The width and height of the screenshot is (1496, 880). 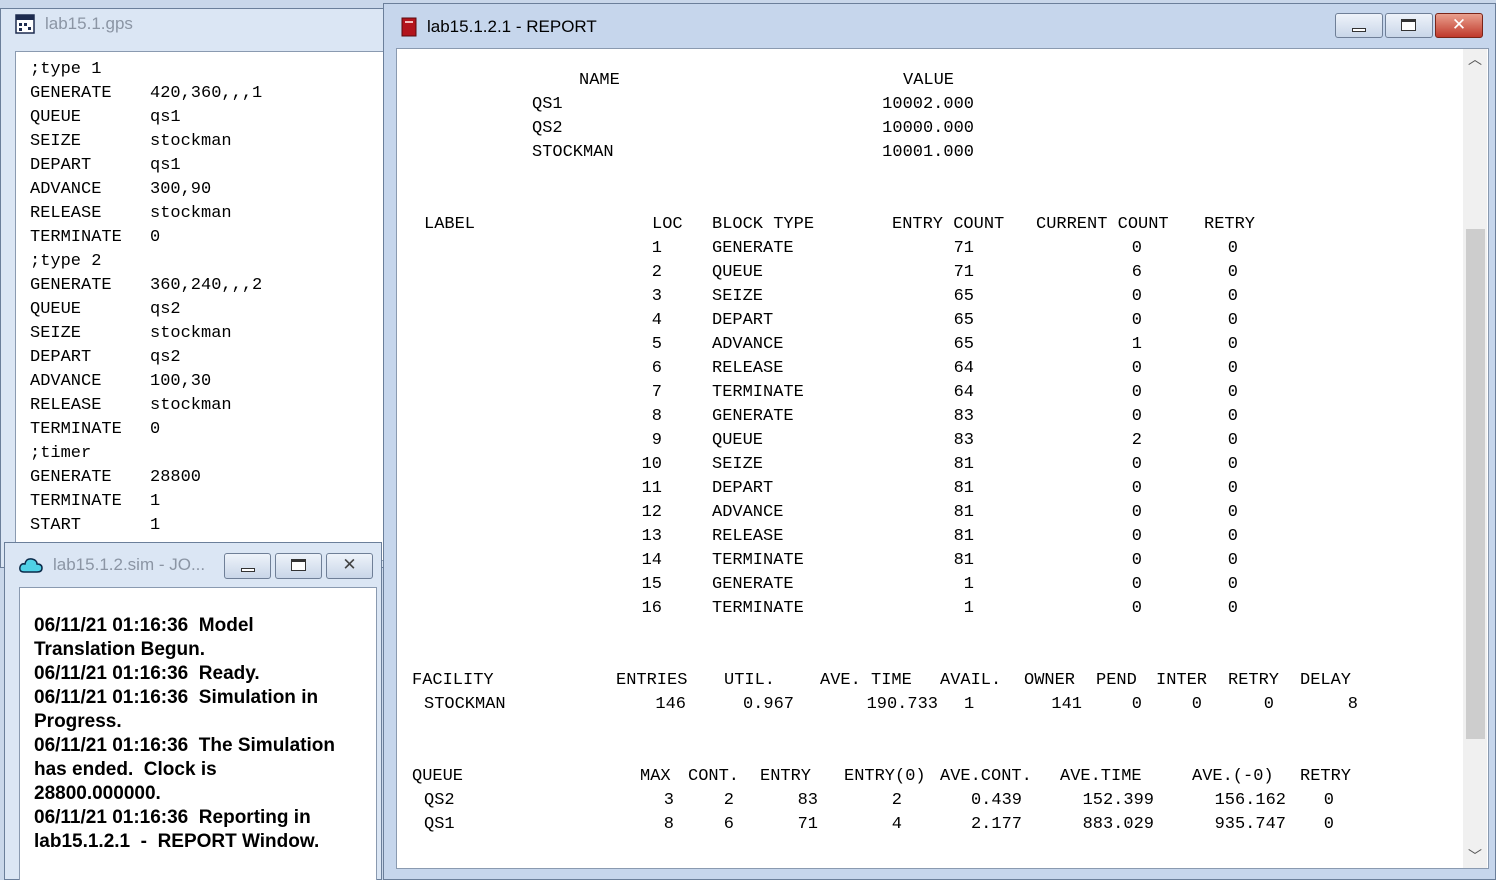 I want to click on block-current: 1, so click(x=1136, y=344).